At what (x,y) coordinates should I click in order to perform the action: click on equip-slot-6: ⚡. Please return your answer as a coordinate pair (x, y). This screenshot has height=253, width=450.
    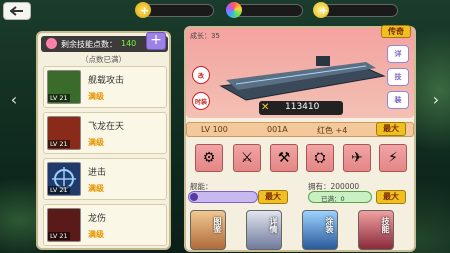
    Looking at the image, I should click on (393, 158).